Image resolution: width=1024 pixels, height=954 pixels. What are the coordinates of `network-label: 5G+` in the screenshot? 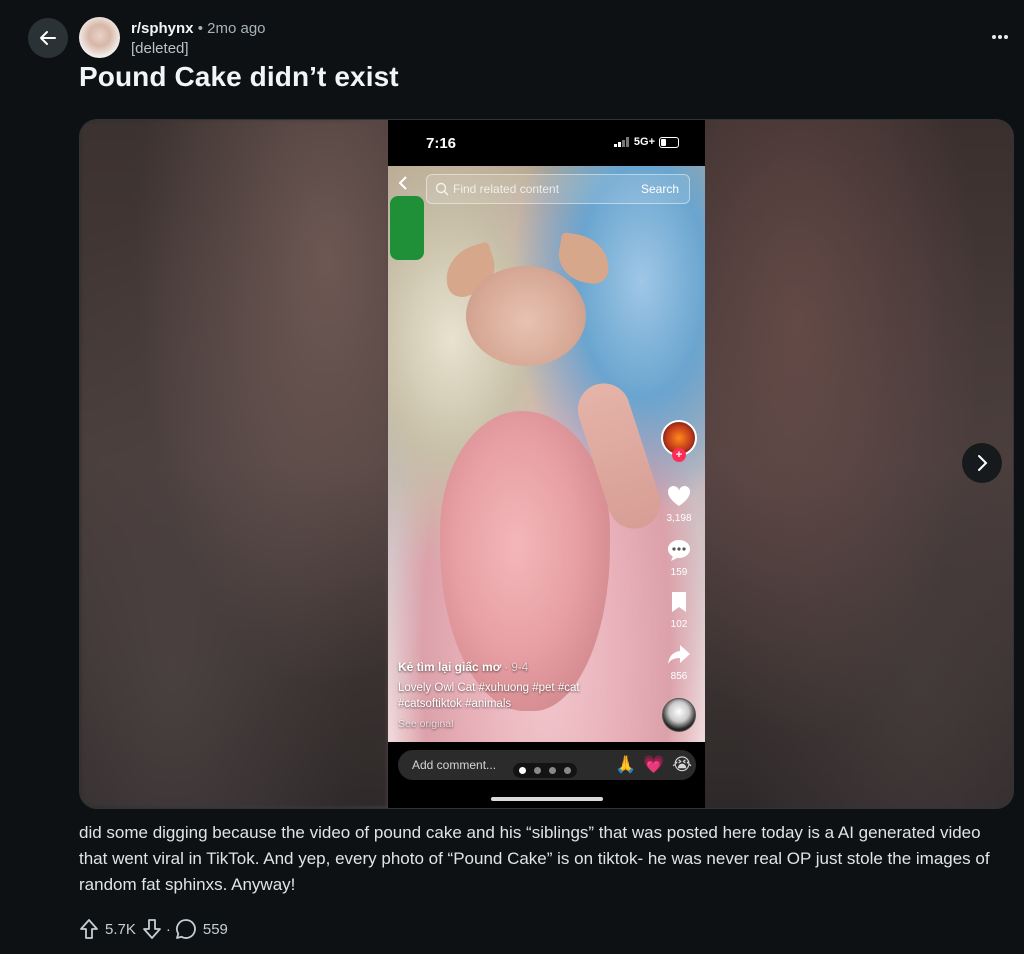 It's located at (644, 142).